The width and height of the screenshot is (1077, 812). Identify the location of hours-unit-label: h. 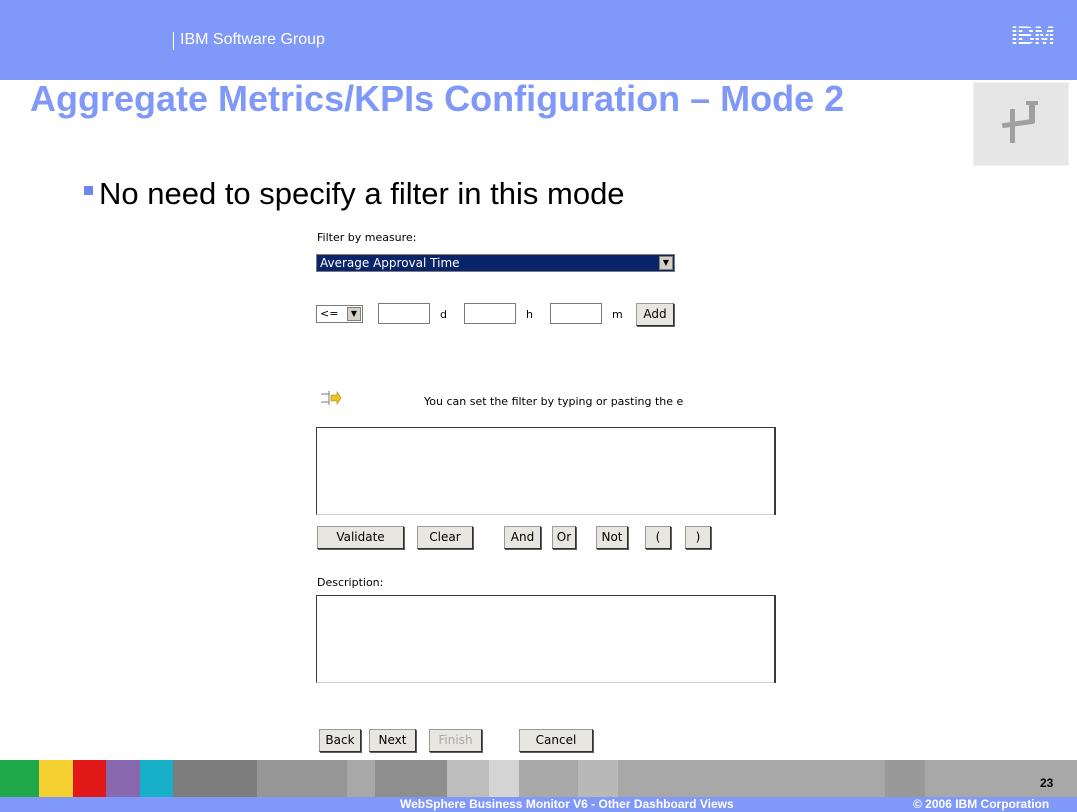
(529, 314).